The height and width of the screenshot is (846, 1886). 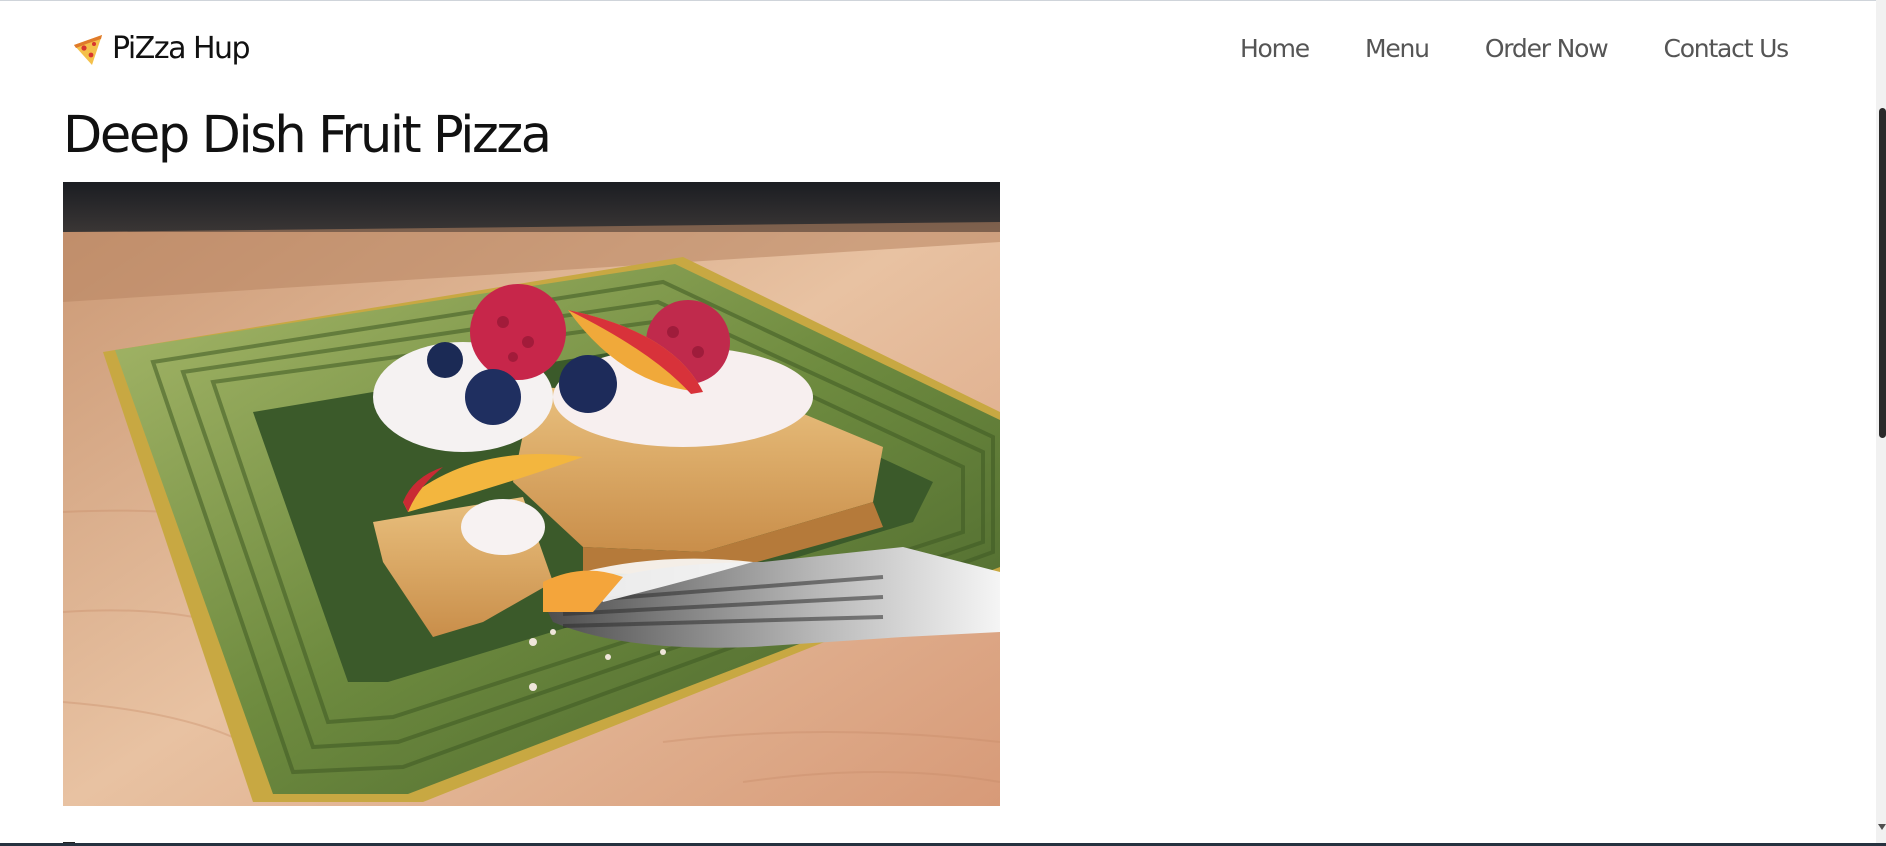 What do you see at coordinates (1275, 49) in the screenshot?
I see `nav-link-home: Home` at bounding box center [1275, 49].